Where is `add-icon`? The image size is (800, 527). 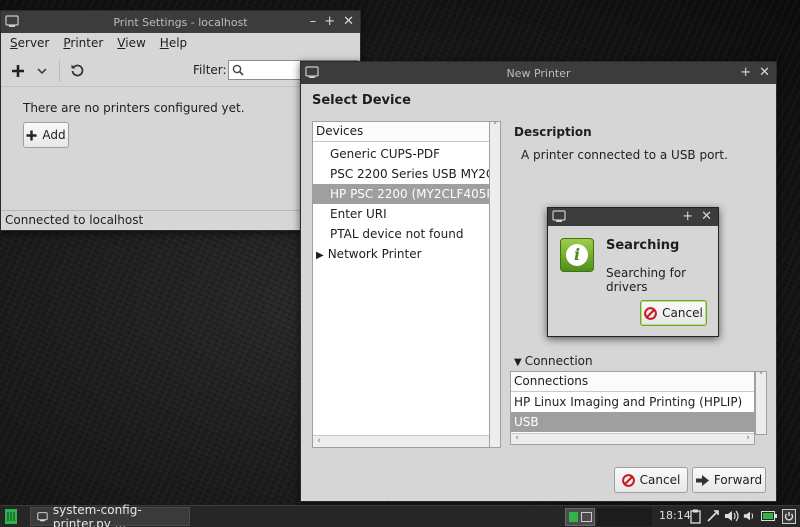
add-icon is located at coordinates (18, 71).